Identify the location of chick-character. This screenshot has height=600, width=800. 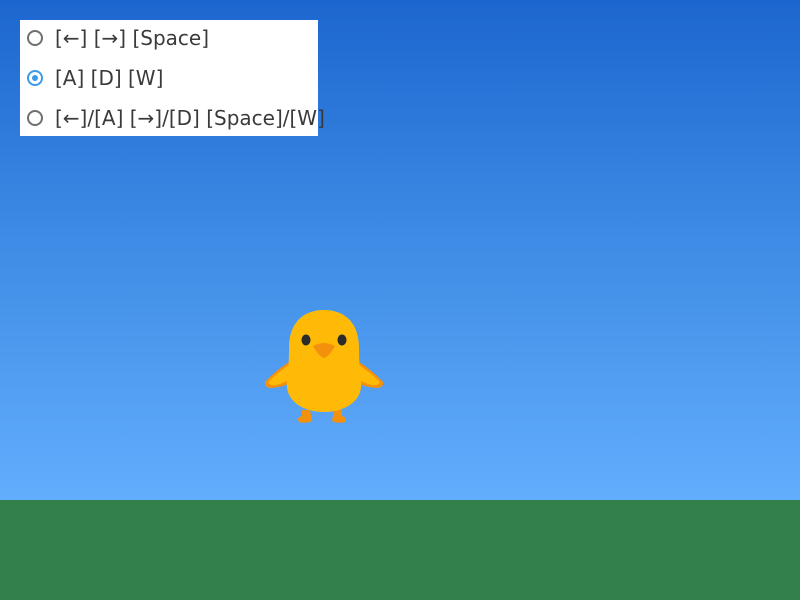
(324, 366).